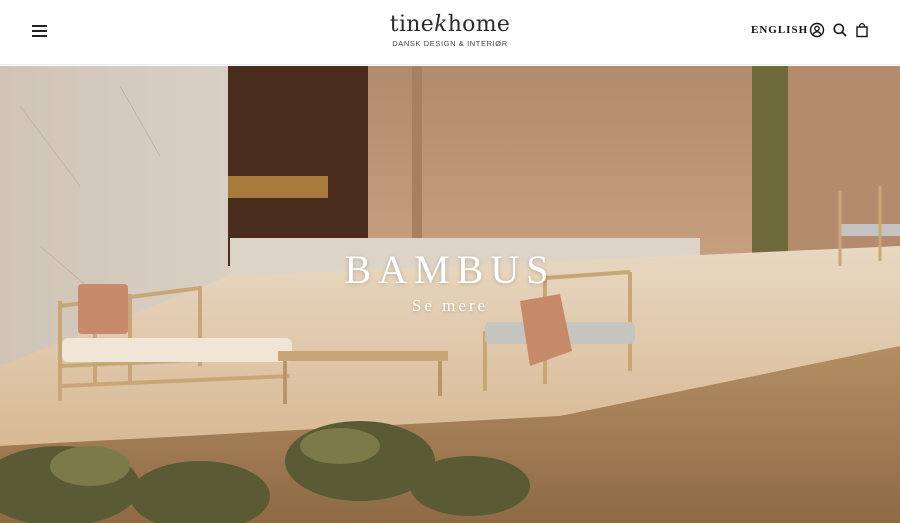  Describe the element at coordinates (450, 24) in the screenshot. I see `logo-wordmark: tinekhome` at that location.